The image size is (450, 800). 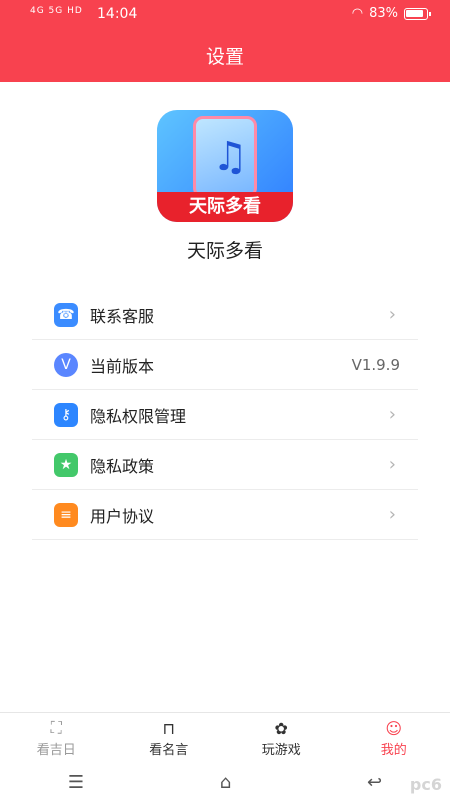 I want to click on document-icon: ≡, so click(x=66, y=514).